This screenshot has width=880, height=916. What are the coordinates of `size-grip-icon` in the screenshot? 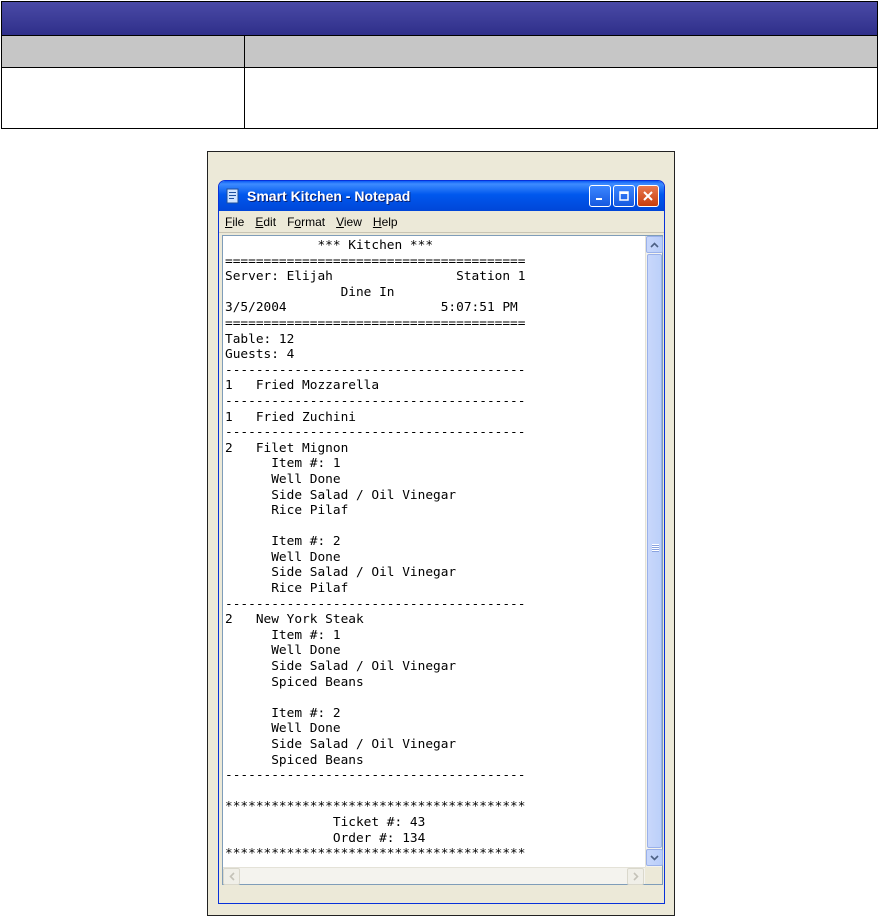 It's located at (653, 875).